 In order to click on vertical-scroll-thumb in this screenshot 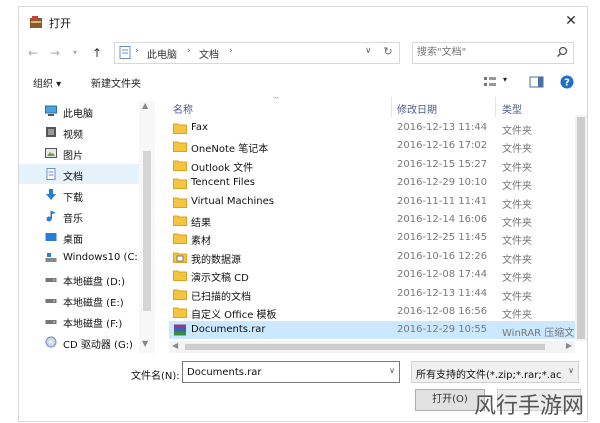, I will do `click(581, 228)`.